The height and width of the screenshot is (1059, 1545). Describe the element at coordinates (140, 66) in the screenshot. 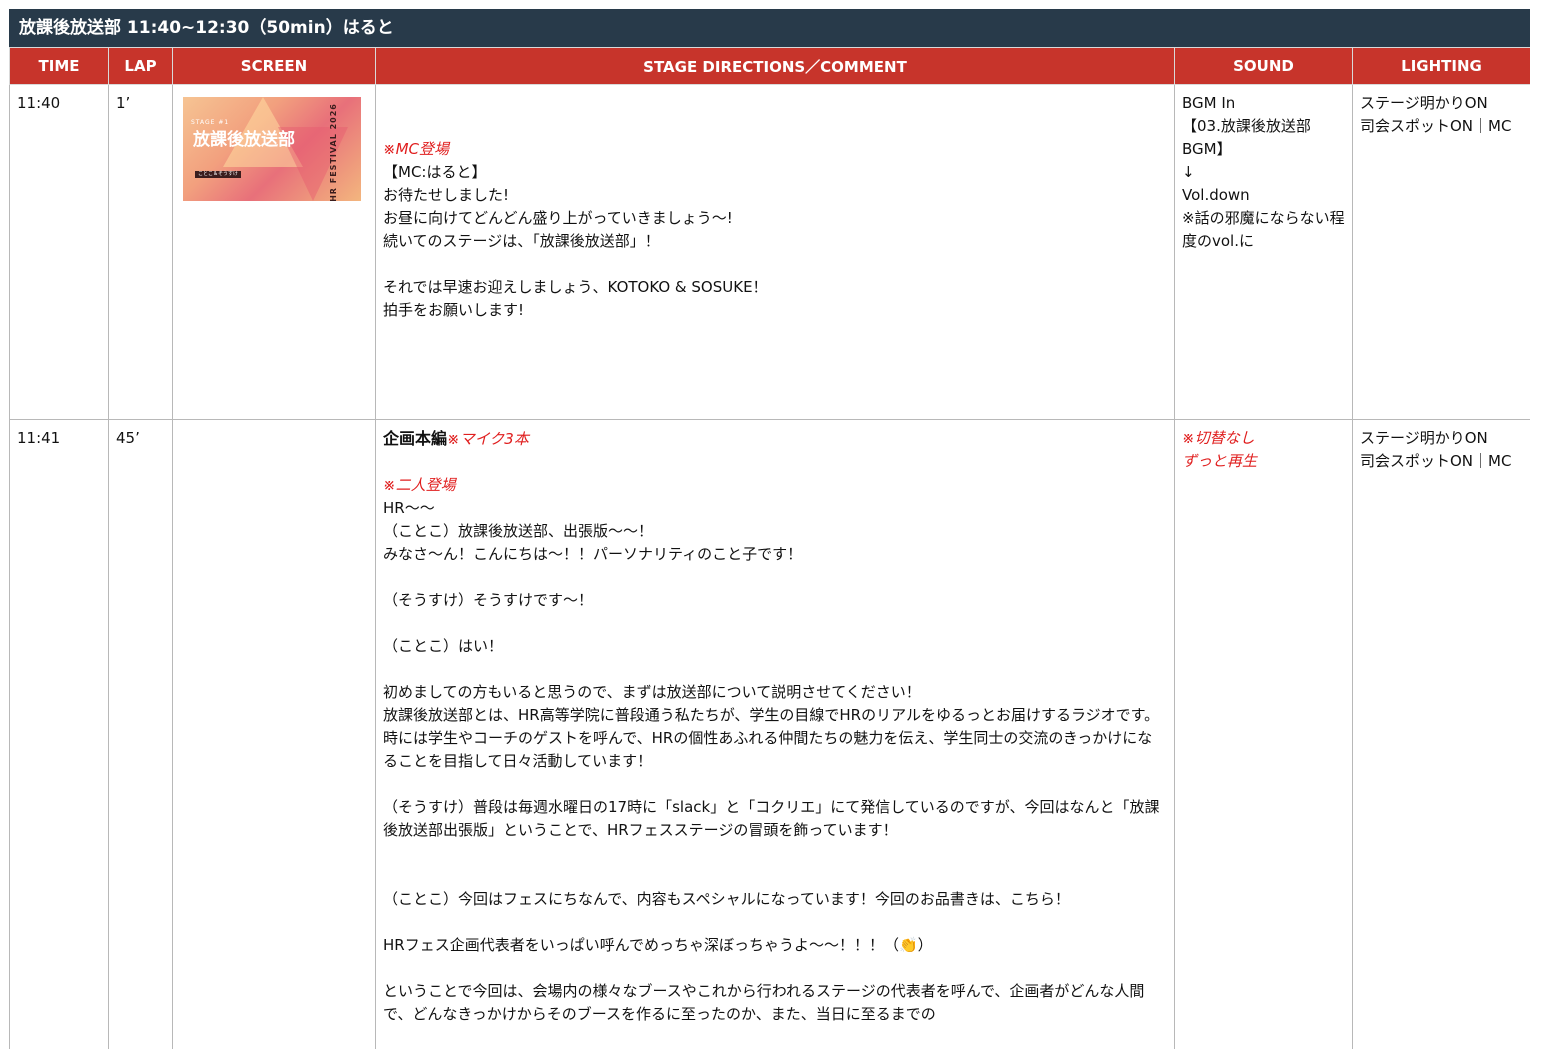

I see `col-header-lap: LAP` at that location.